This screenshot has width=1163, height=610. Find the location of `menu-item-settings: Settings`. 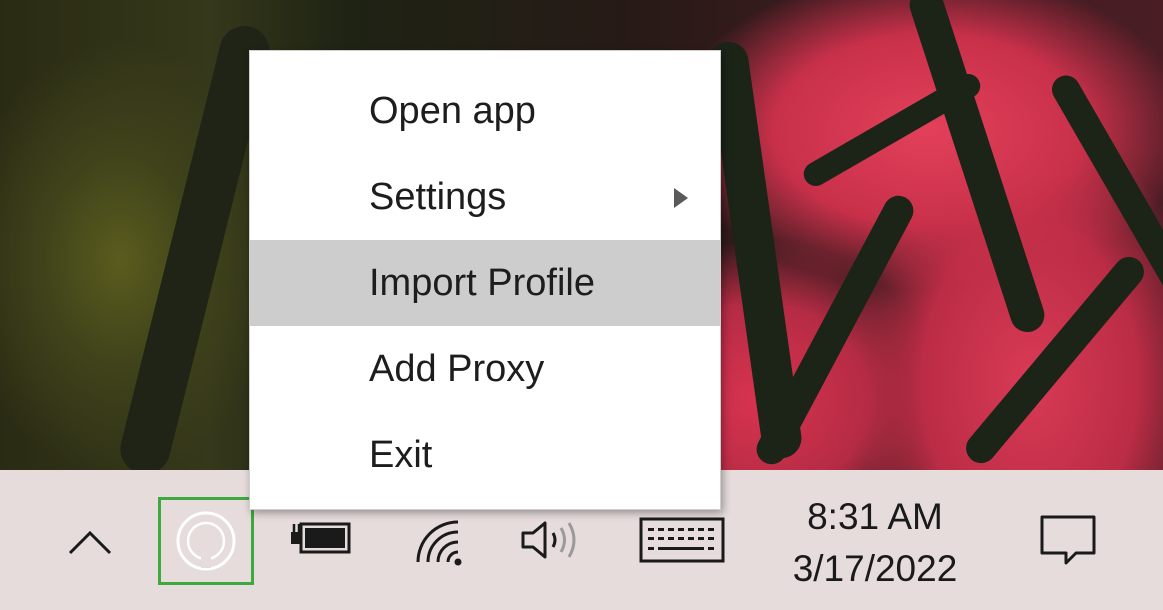

menu-item-settings: Settings is located at coordinates (485, 197).